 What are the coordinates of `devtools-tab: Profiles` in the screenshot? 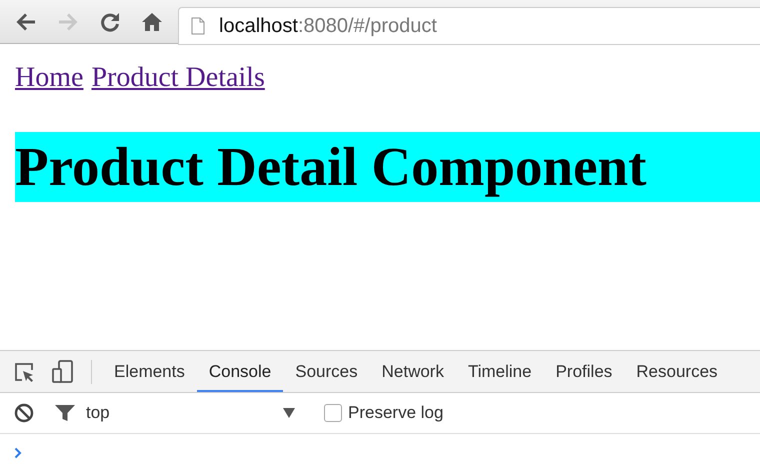 It's located at (584, 371).